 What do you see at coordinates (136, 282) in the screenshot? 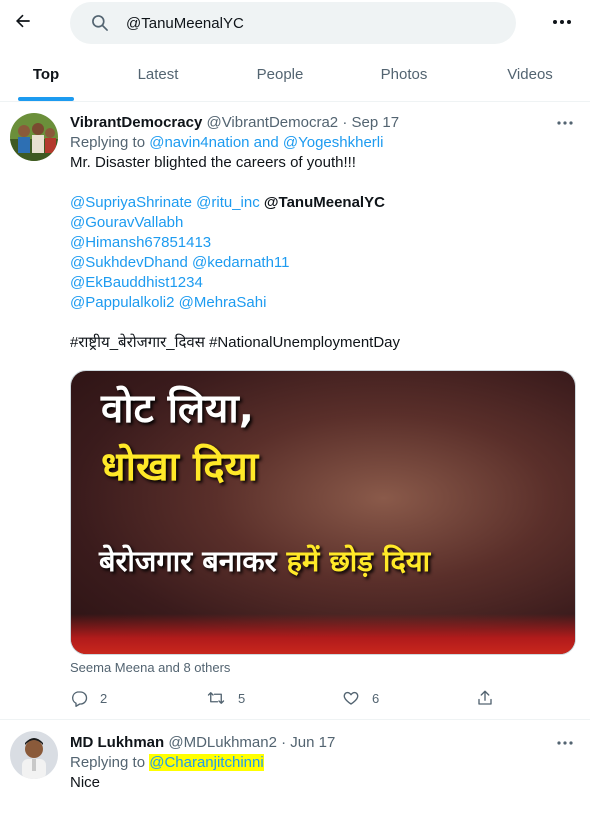
I see `mention-link: @EkBauddhist1234` at bounding box center [136, 282].